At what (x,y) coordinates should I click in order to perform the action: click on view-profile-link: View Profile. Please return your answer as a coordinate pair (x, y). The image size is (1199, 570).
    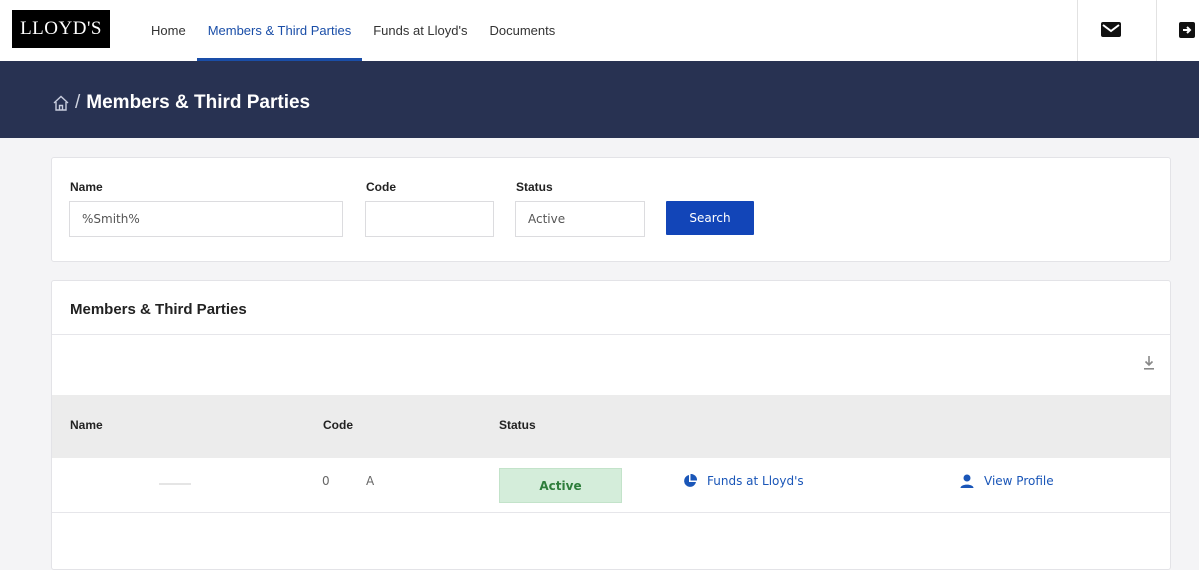
    Looking at the image, I should click on (1007, 481).